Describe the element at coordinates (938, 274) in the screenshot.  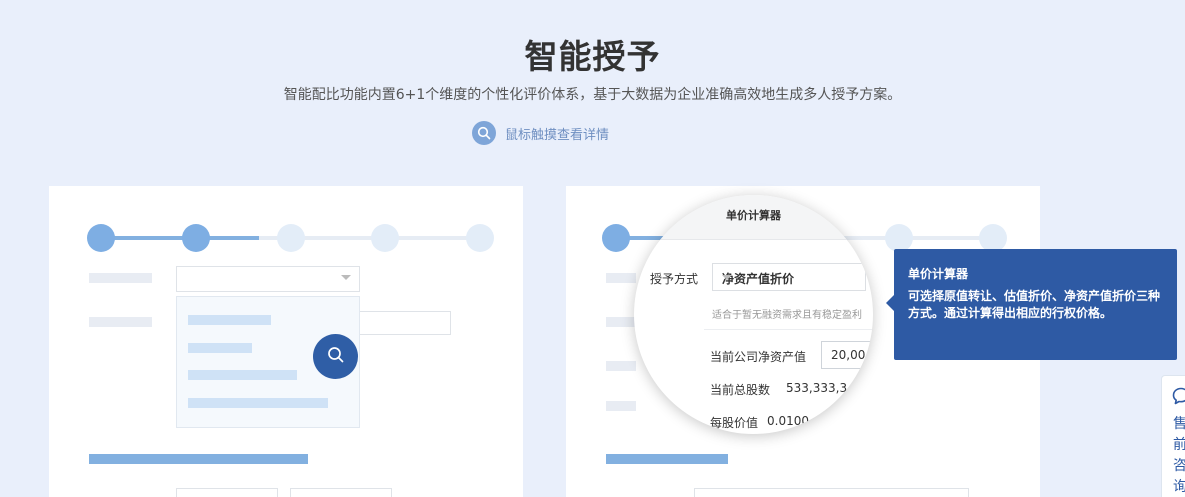
I see `tooltip-title: 单价计算器` at that location.